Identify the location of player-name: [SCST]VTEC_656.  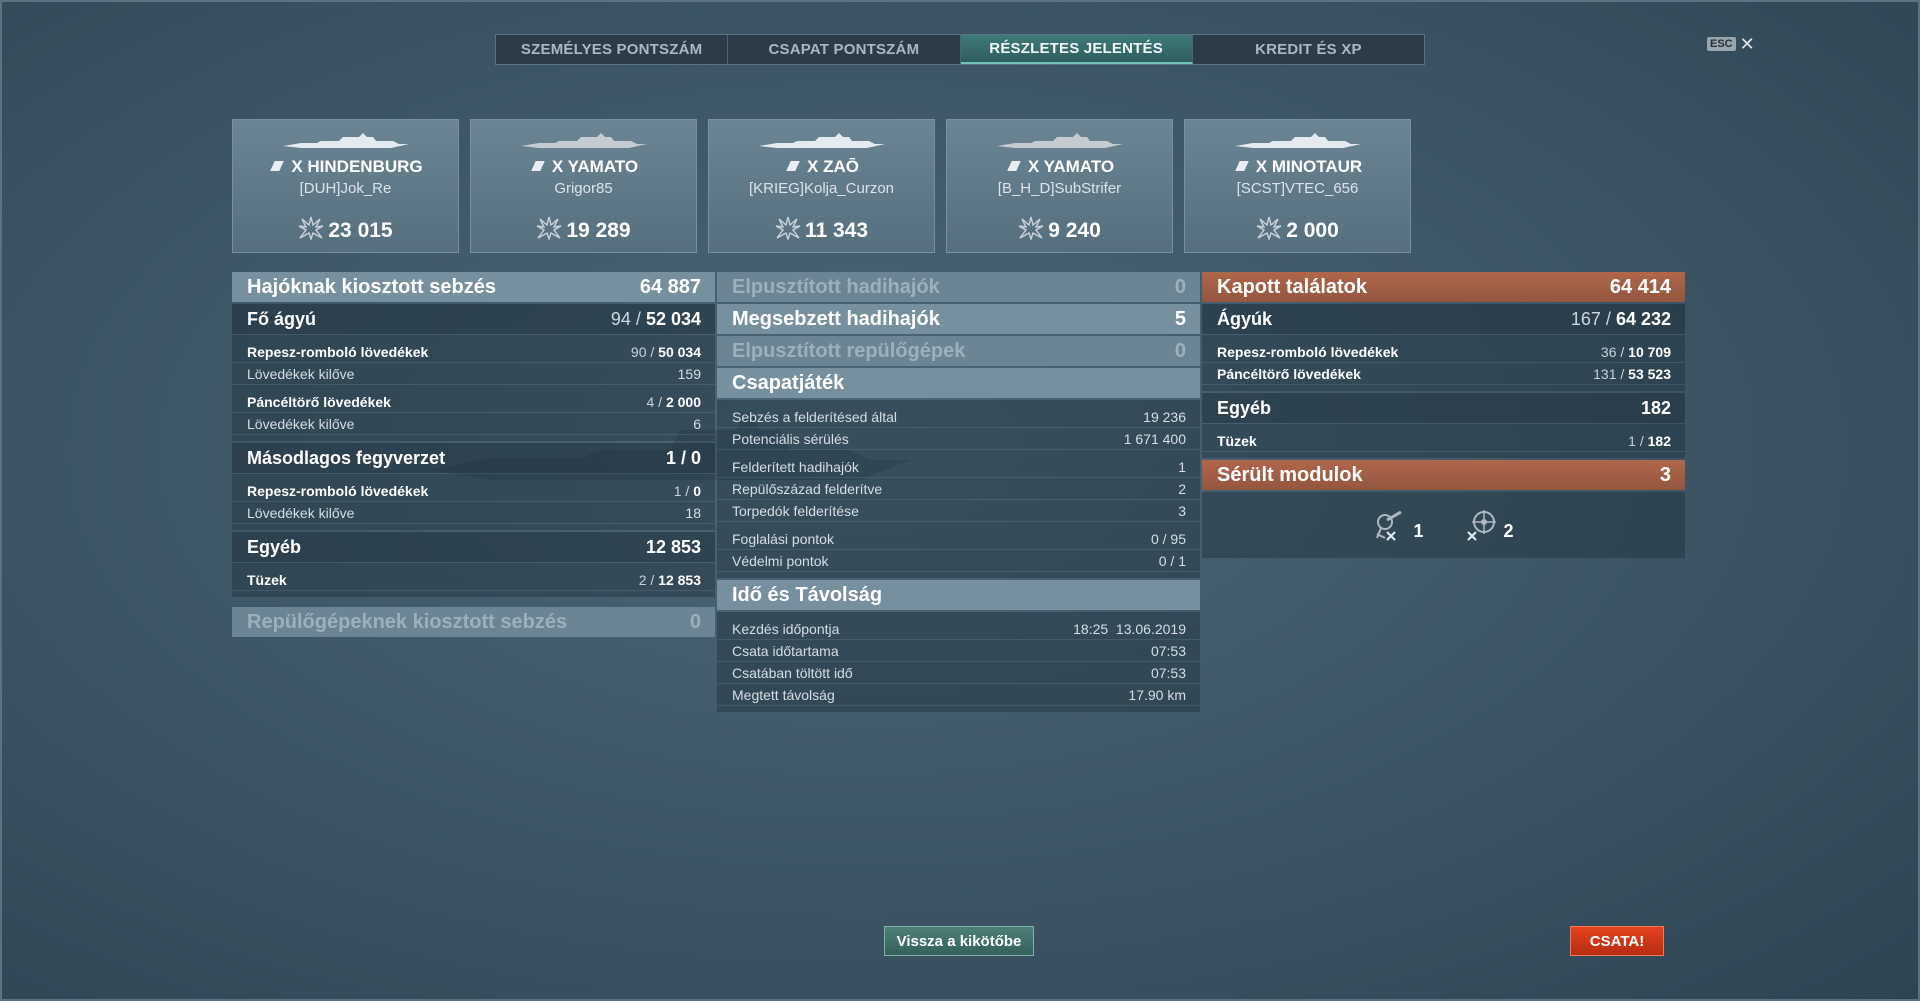
(1297, 188).